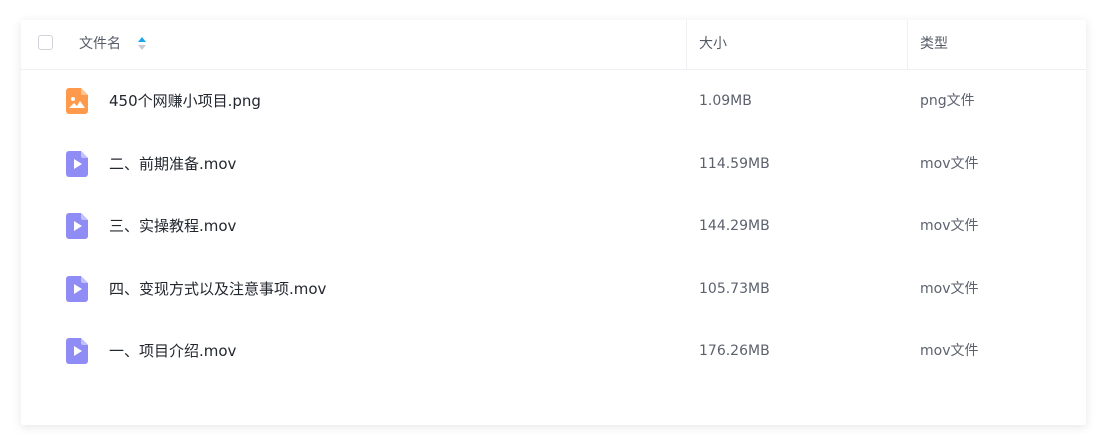 The image size is (1107, 447). Describe the element at coordinates (553, 226) in the screenshot. I see `file-row: 三、实操教程.mov 144.29MB mov文件` at that location.